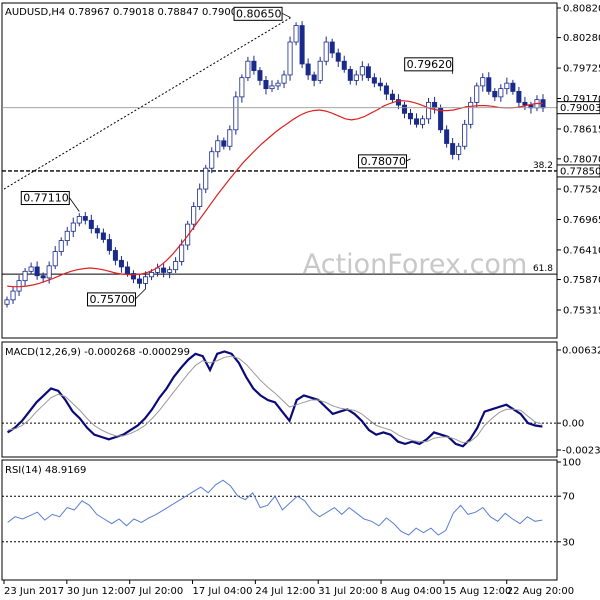 The width and height of the screenshot is (600, 600). Describe the element at coordinates (275, 399) in the screenshot. I see `macd-line` at that location.